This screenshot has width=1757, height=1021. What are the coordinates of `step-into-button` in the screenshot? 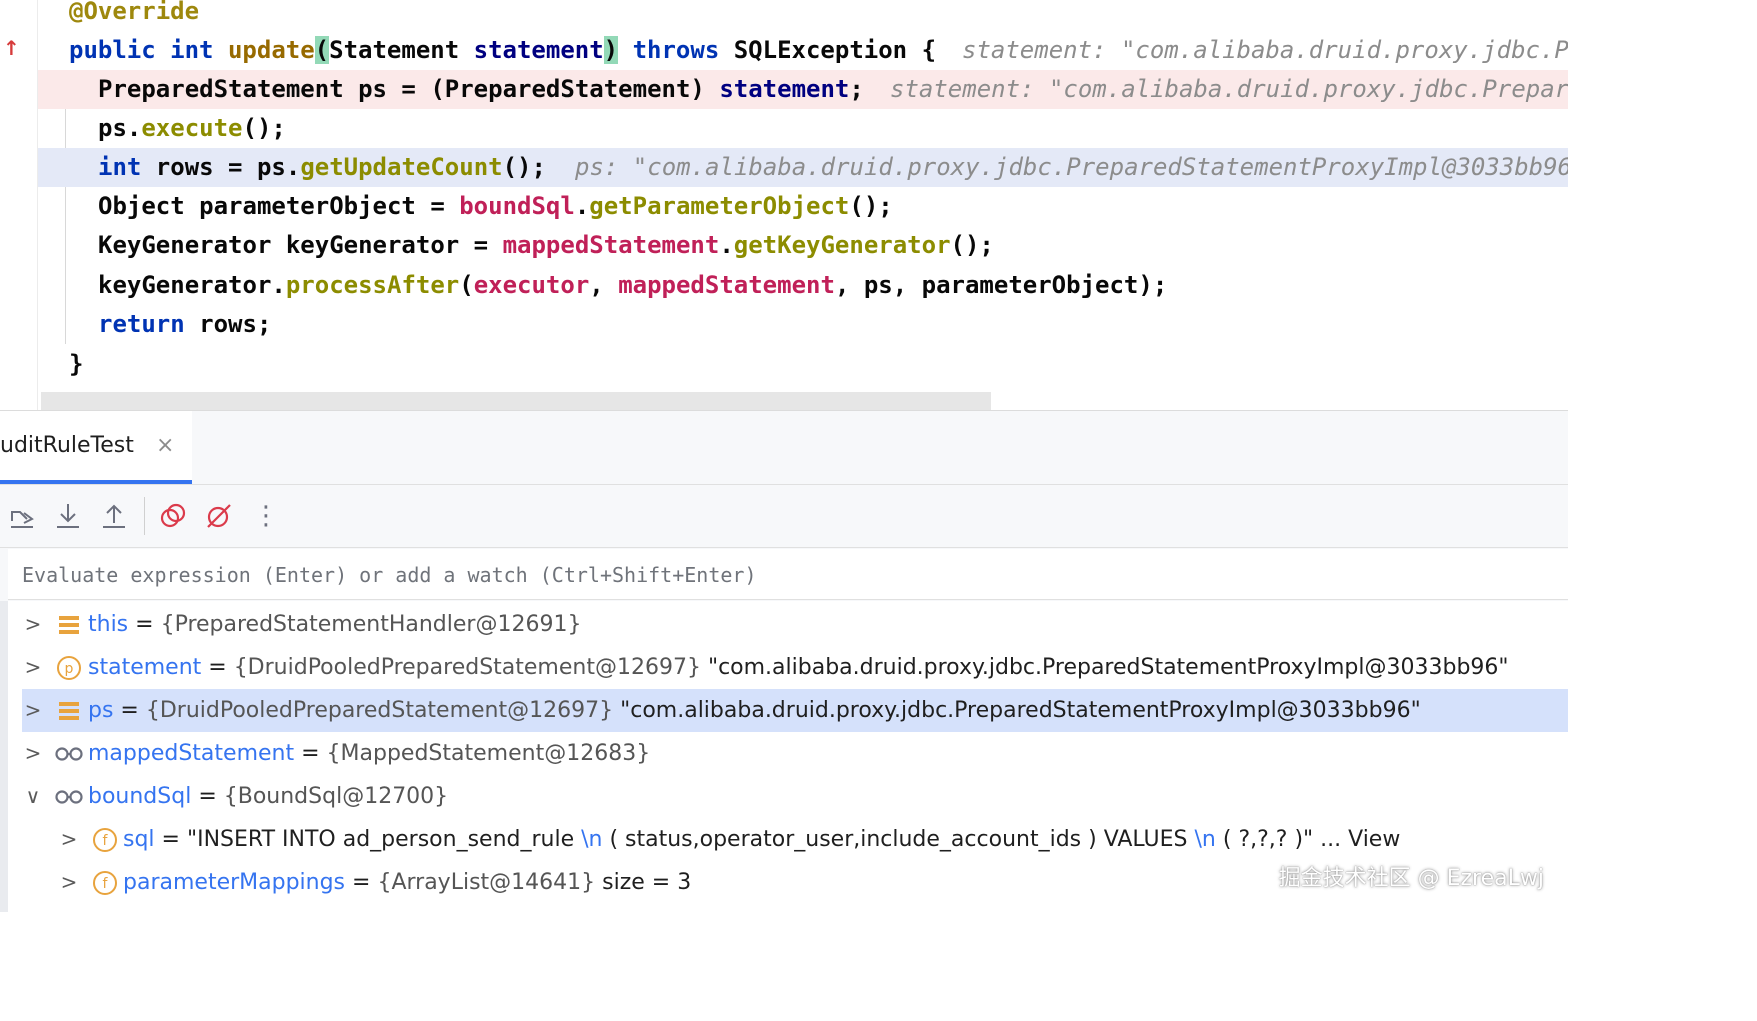 It's located at (68, 516).